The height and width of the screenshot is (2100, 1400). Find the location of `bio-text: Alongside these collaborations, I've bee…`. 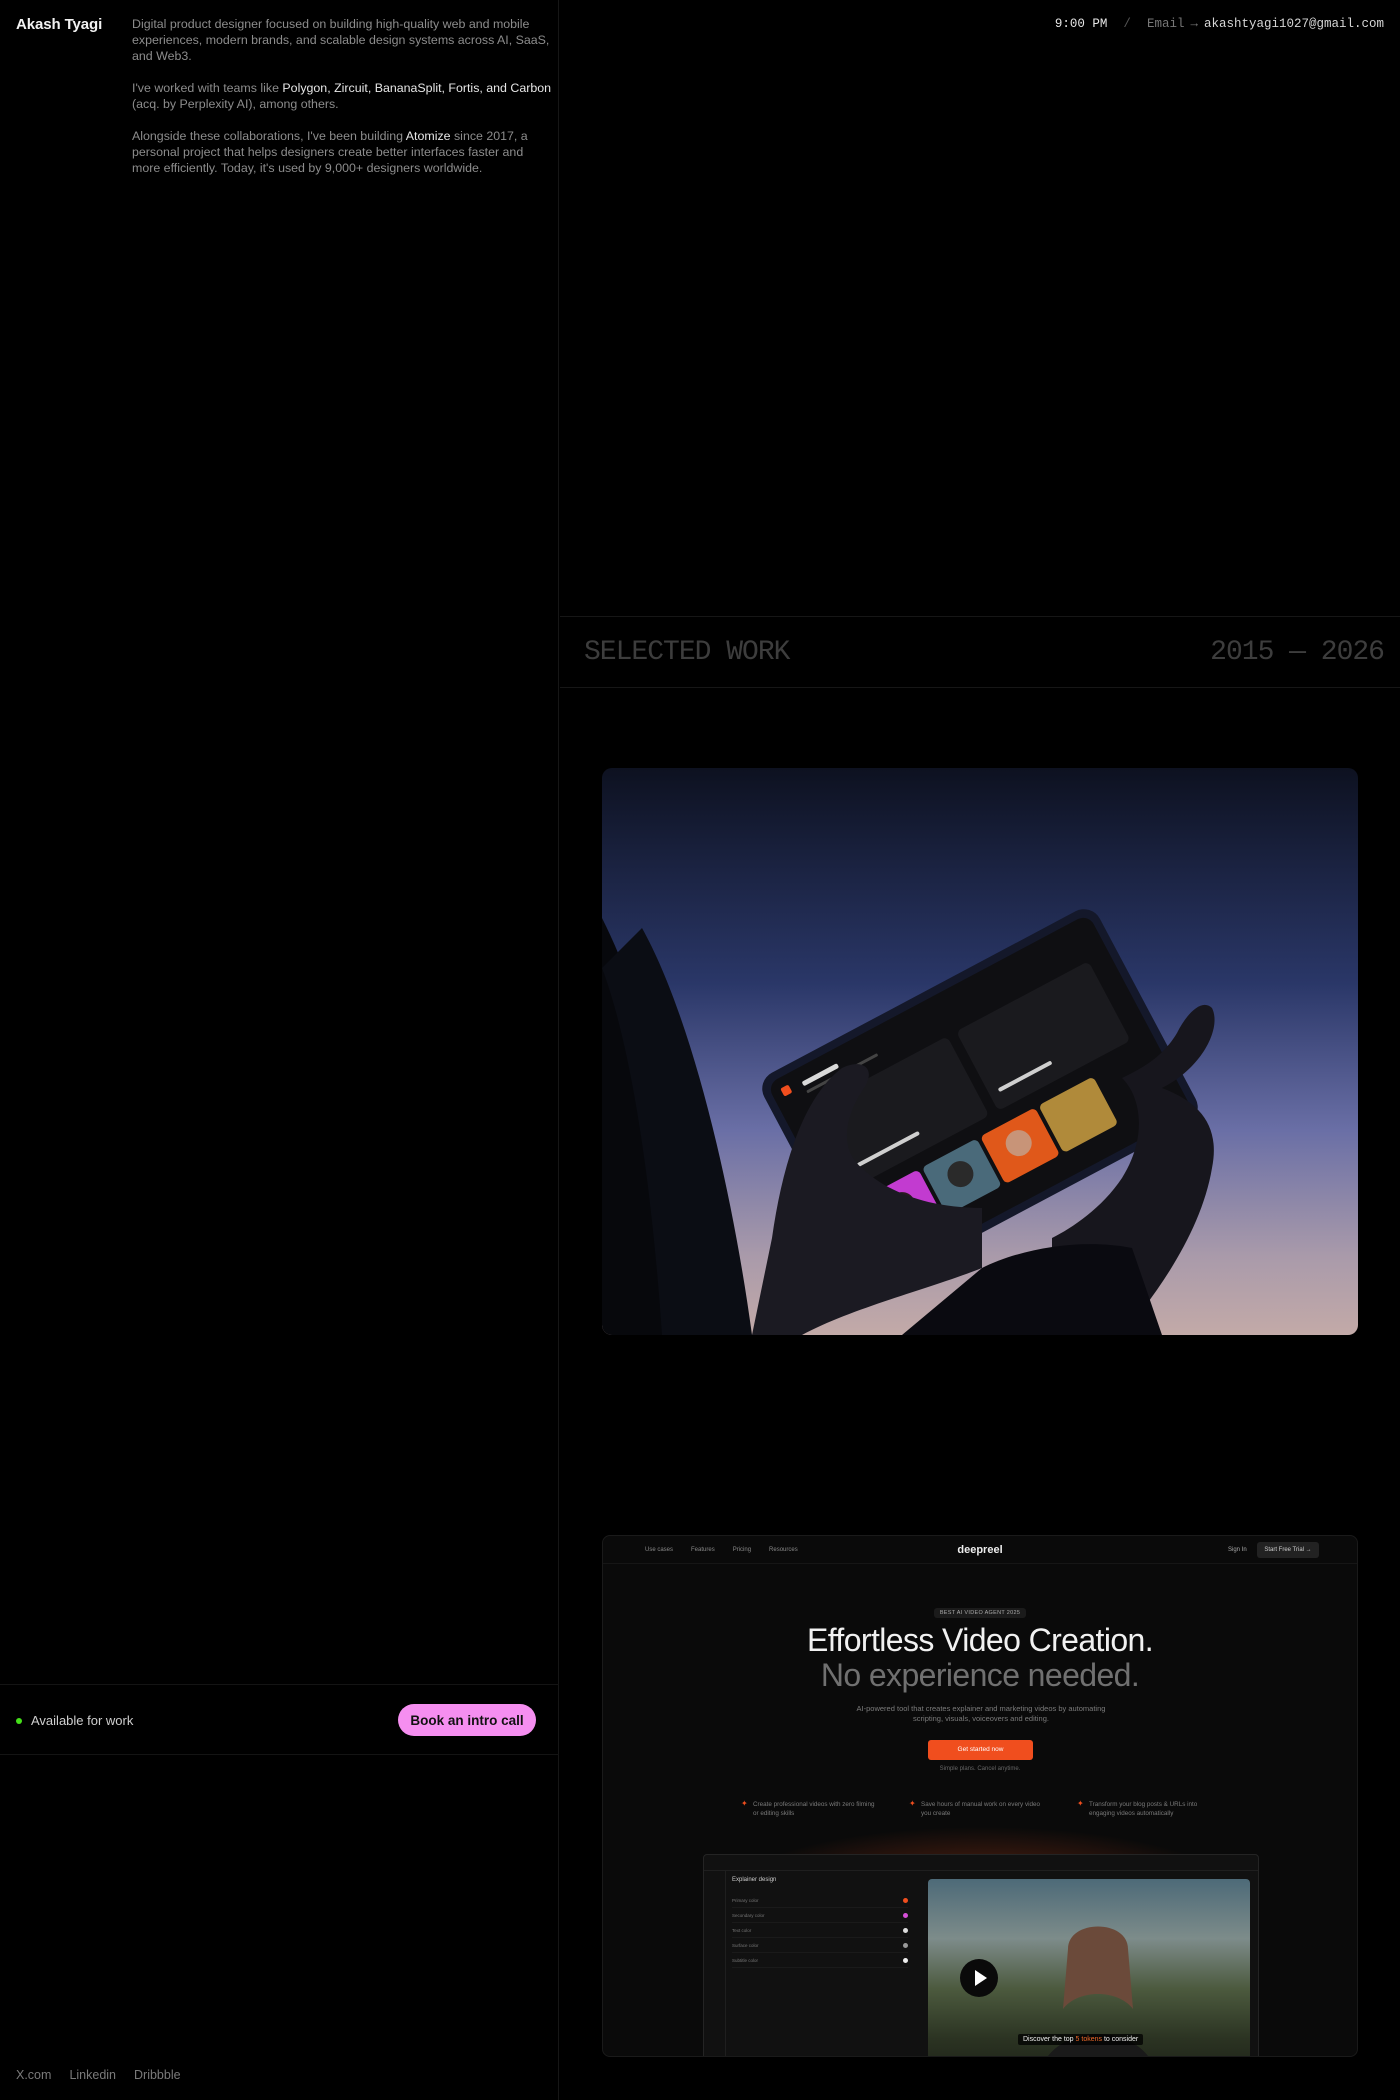

bio-text: Alongside these collaborations, I've bee… is located at coordinates (269, 136).